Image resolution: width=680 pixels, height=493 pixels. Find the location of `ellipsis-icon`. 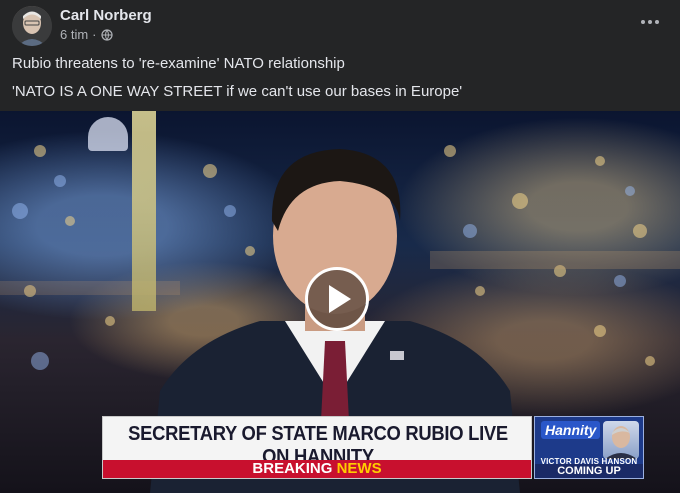

ellipsis-icon is located at coordinates (643, 22).